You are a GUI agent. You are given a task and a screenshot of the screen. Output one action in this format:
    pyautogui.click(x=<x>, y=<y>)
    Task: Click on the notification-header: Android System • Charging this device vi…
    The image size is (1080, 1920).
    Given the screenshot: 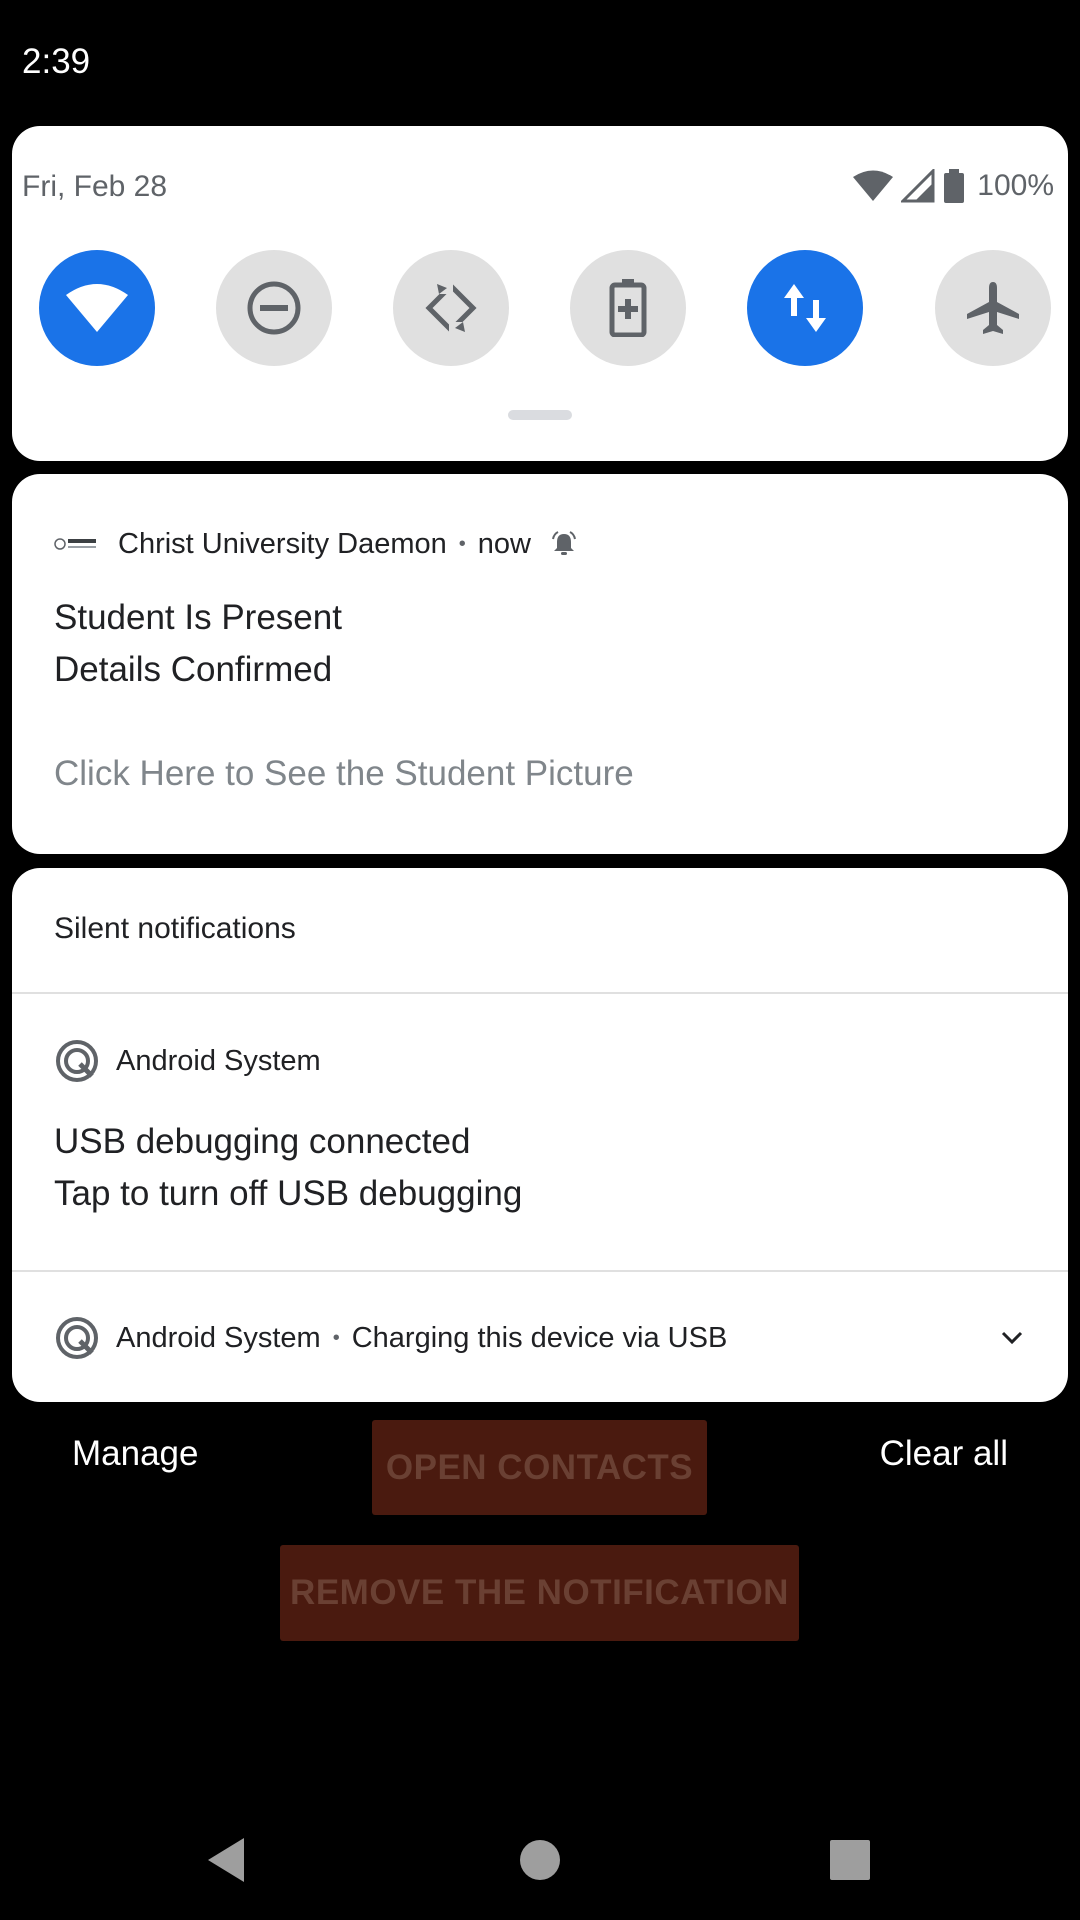 What is the action you would take?
    pyautogui.click(x=390, y=1338)
    